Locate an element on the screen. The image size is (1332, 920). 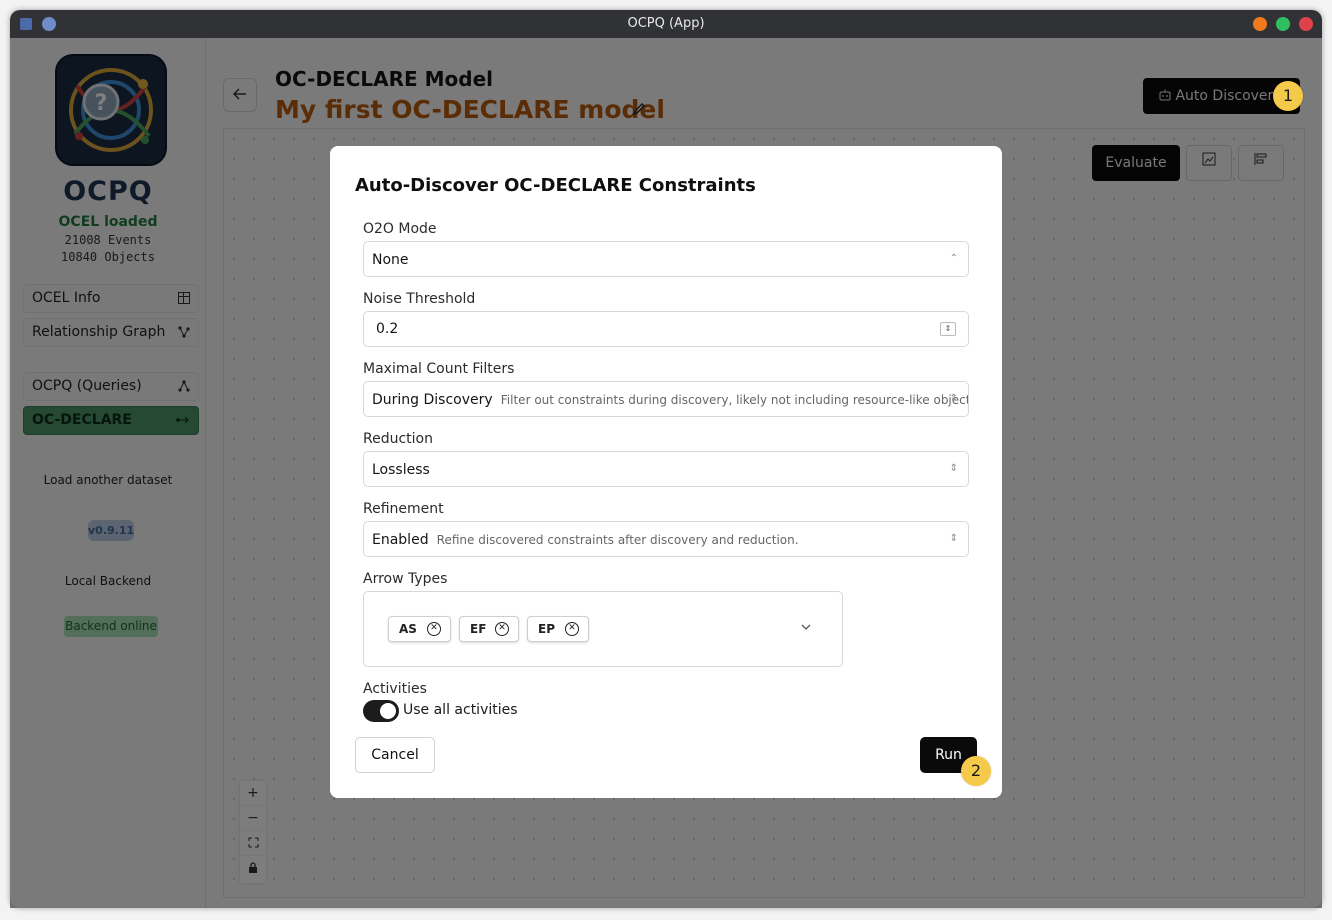
step-marker-2: 2 is located at coordinates (976, 771).